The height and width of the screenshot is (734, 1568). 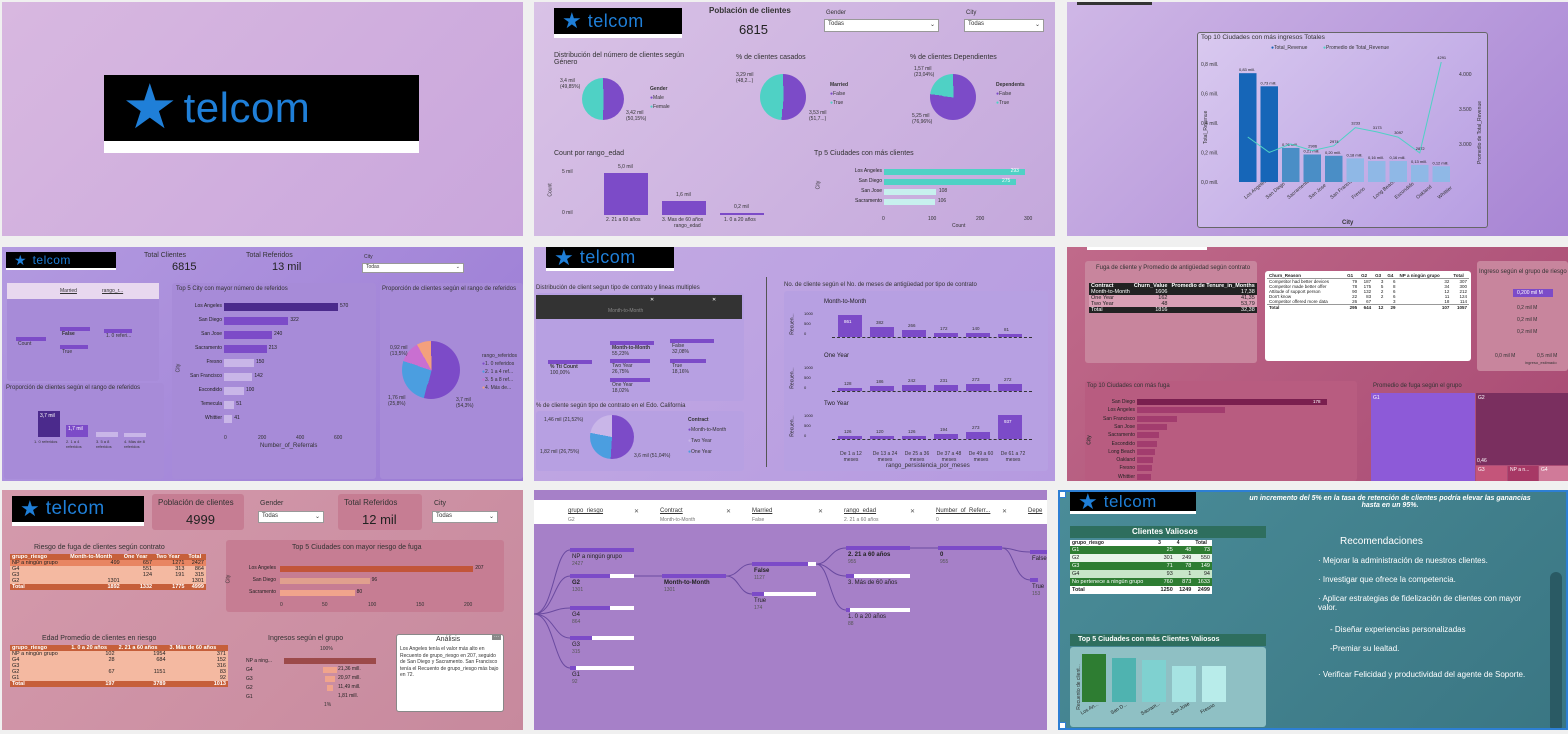 What do you see at coordinates (83, 291) in the screenshot?
I see `decomp-header` at bounding box center [83, 291].